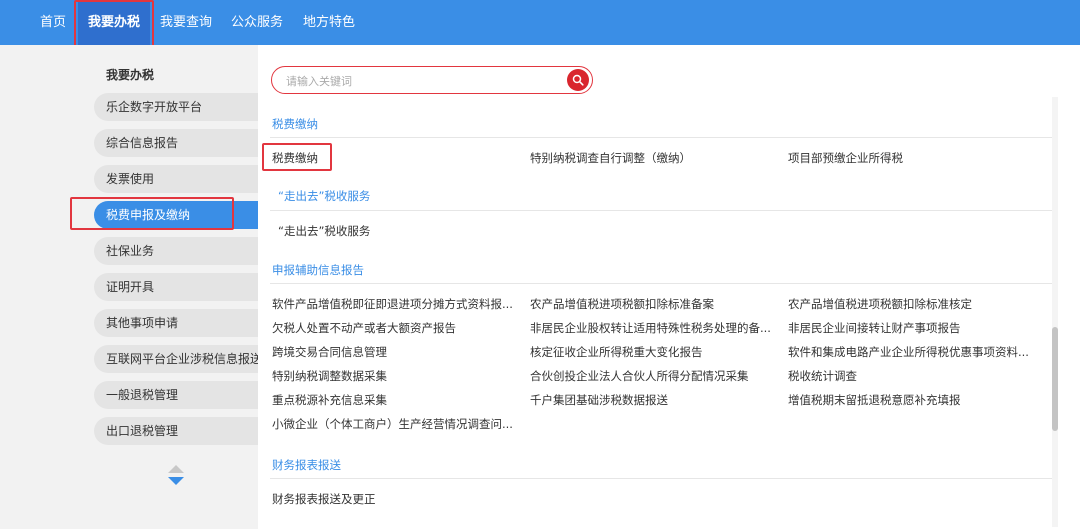  Describe the element at coordinates (130, 75) in the screenshot. I see `sidebar-title: 我要办税` at that location.